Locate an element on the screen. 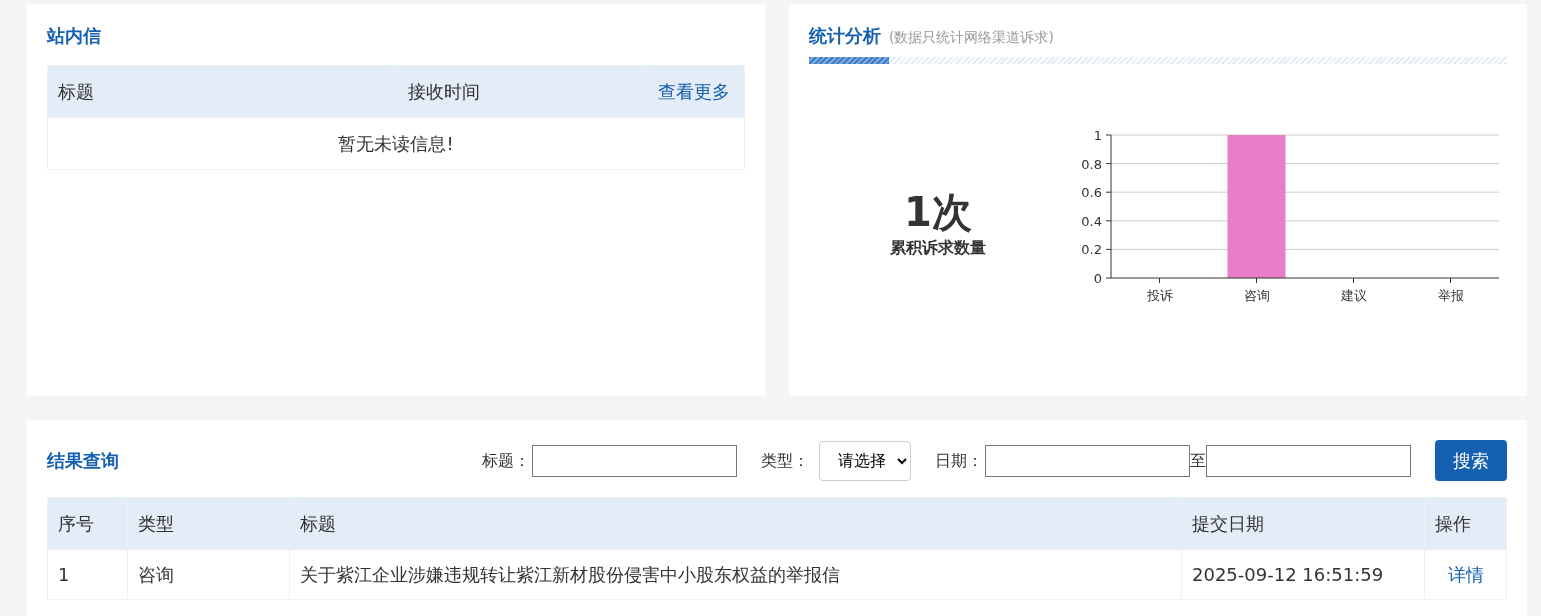 The height and width of the screenshot is (616, 1541). range-separator: 至 is located at coordinates (1198, 460).